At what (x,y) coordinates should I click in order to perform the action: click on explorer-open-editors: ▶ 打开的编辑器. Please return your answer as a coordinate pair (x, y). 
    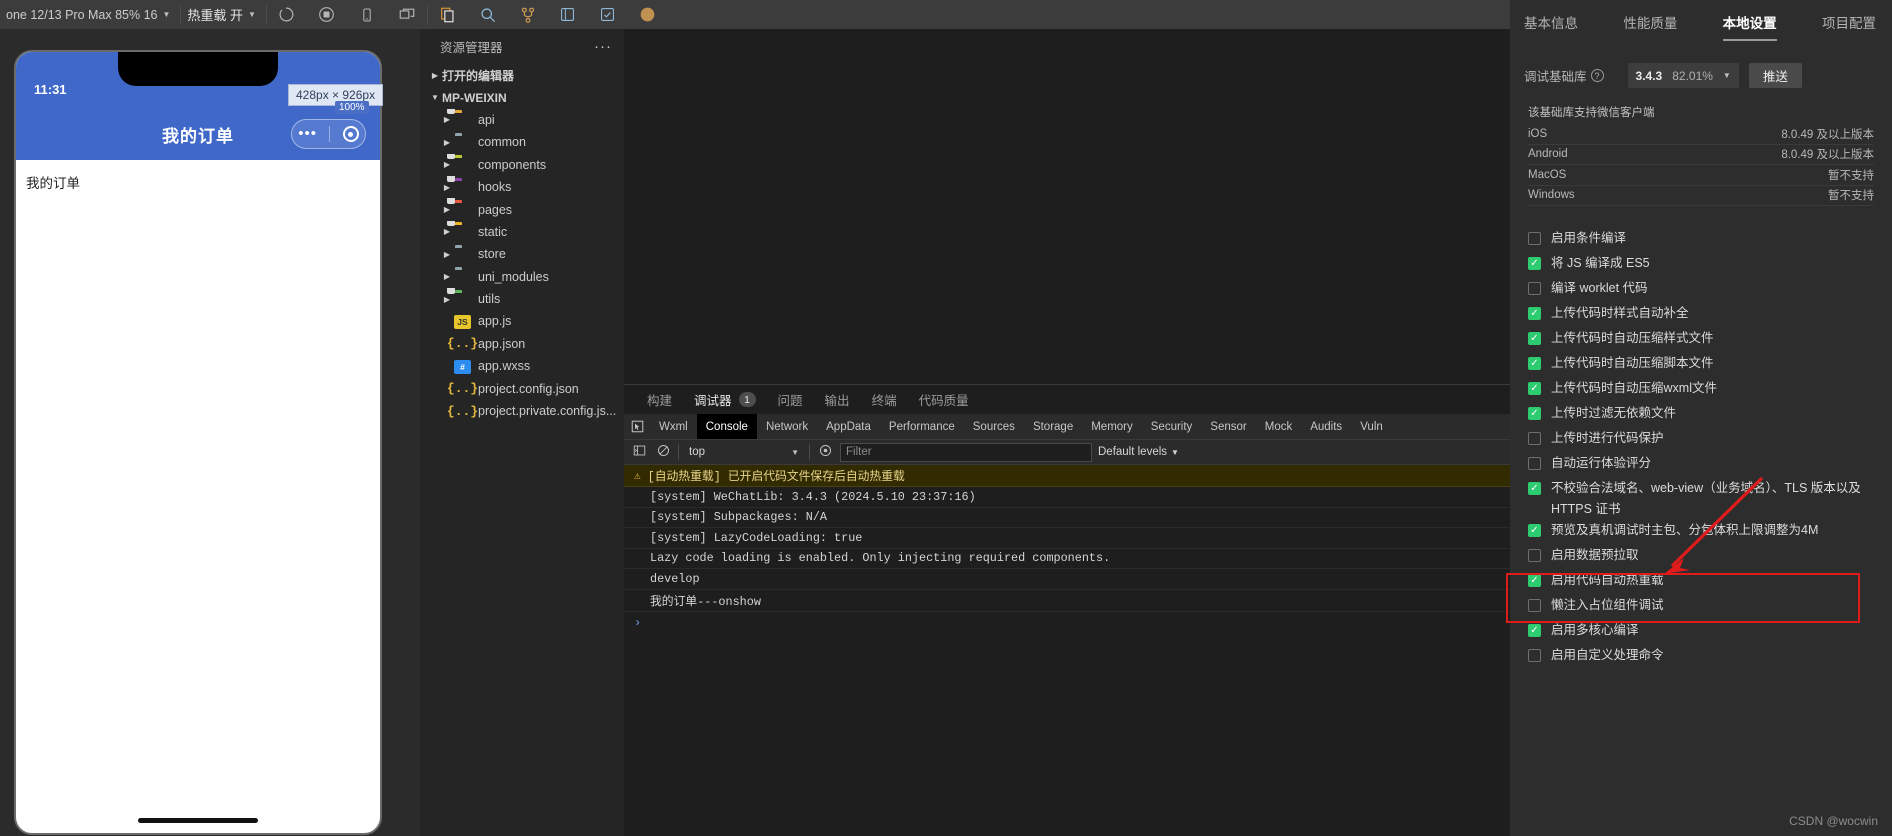
    Looking at the image, I should click on (522, 75).